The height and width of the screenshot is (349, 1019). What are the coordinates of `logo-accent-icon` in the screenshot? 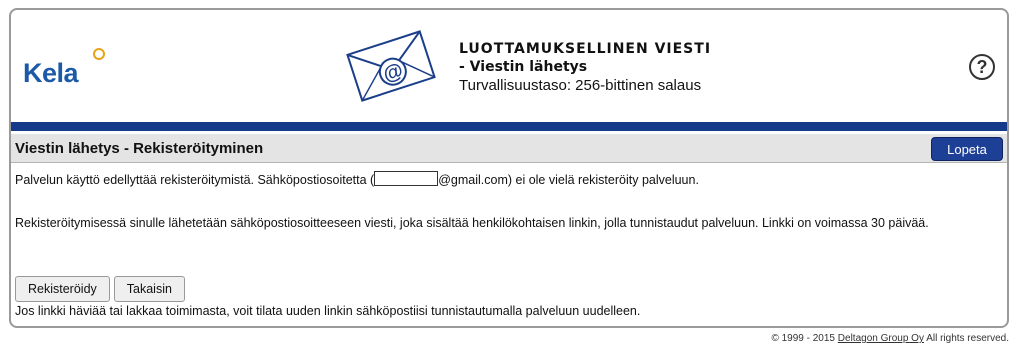 It's located at (99, 54).